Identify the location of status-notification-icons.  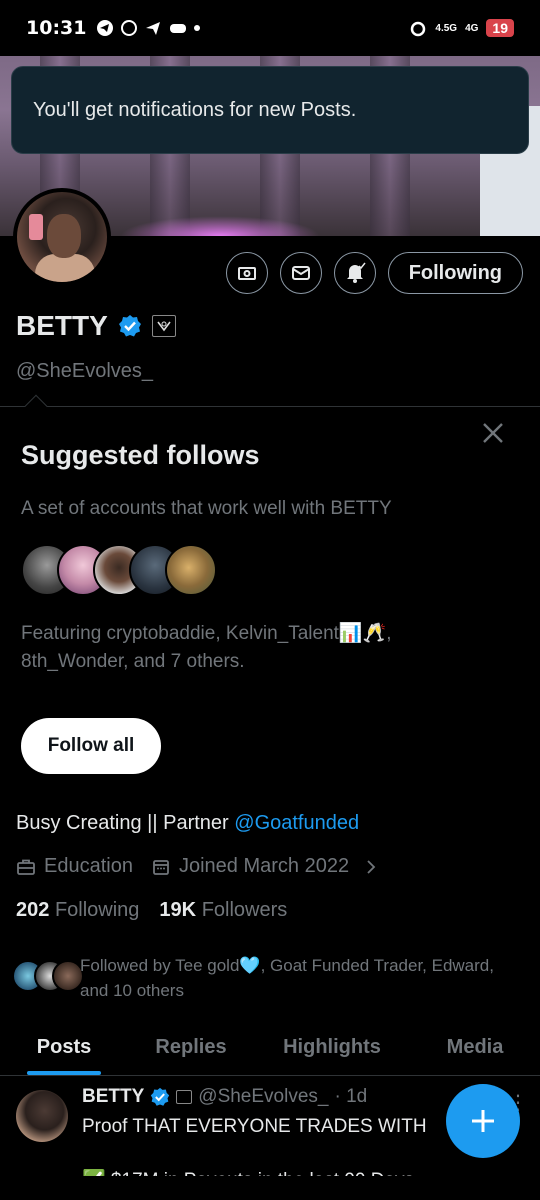
(148, 28).